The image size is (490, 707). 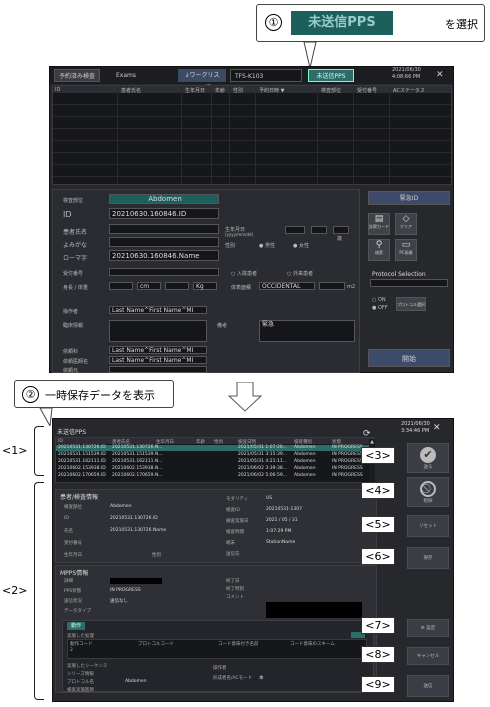 I want to click on scroll-up-icon: ▲, so click(x=372, y=442).